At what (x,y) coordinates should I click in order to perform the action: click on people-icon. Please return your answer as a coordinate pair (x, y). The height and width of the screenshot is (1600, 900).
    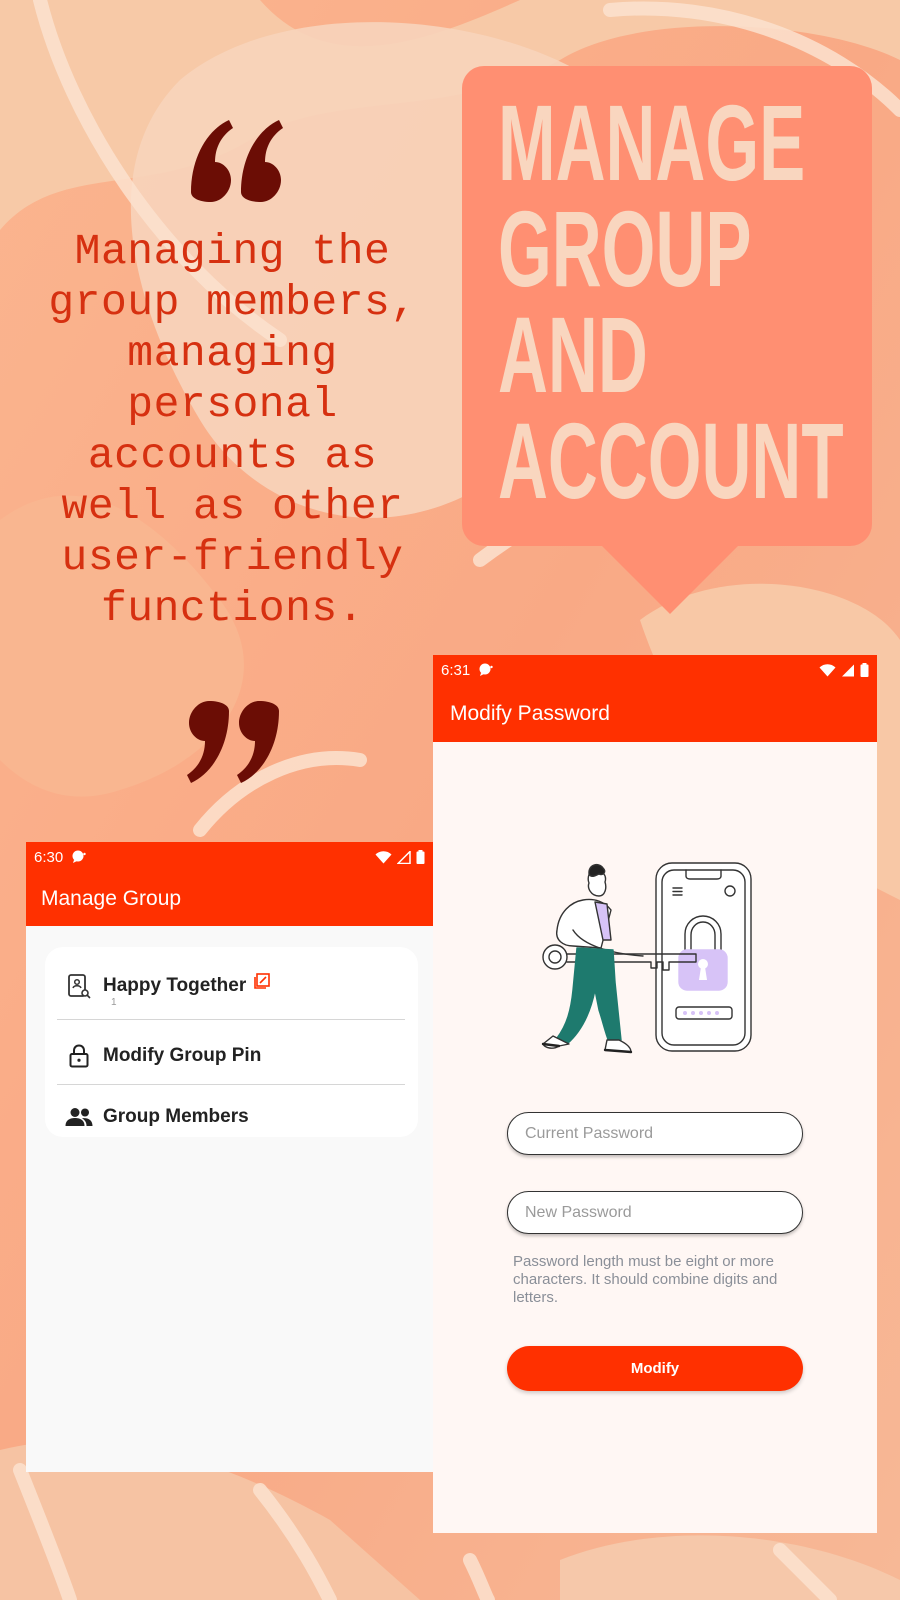
    Looking at the image, I should click on (79, 1117).